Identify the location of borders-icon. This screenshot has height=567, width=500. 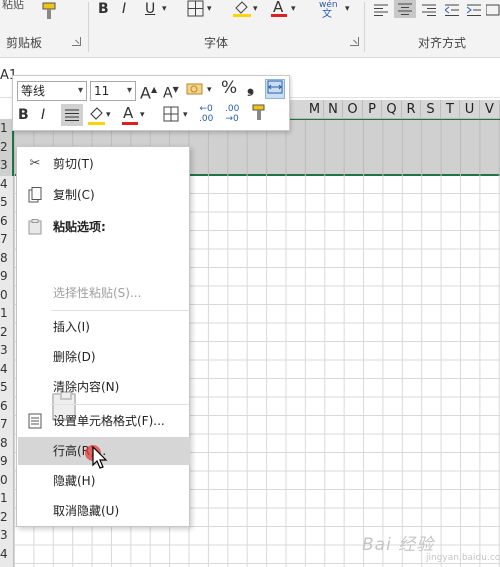
(195, 10).